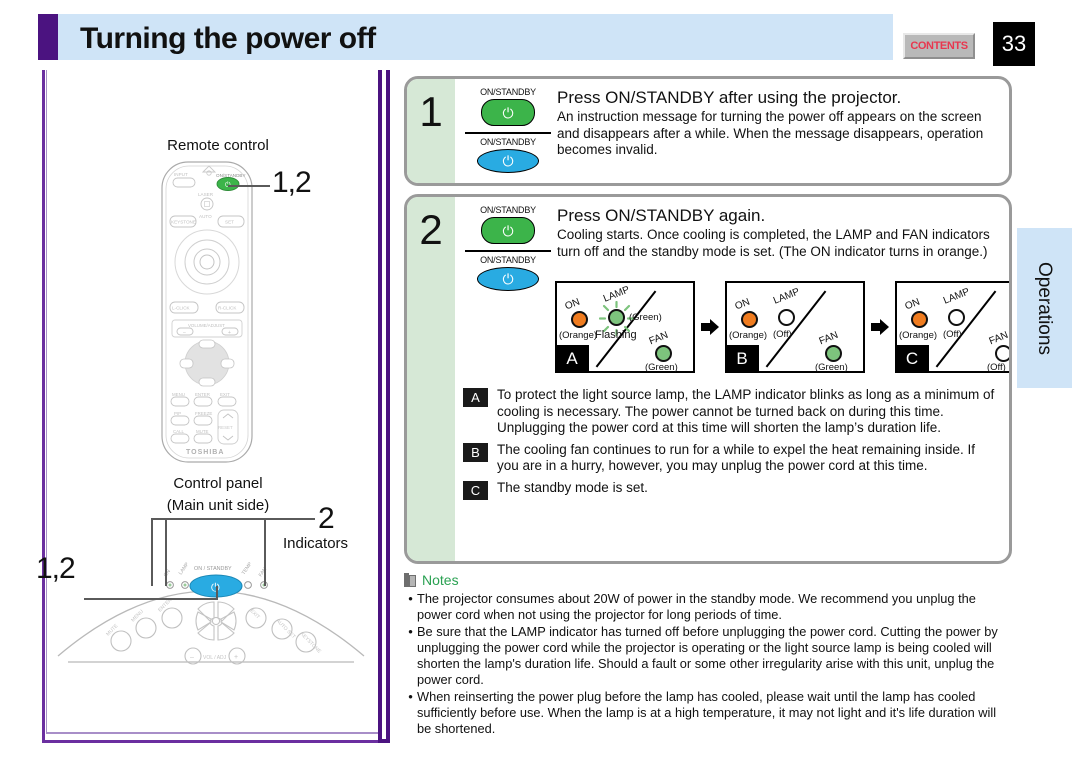 This screenshot has height=764, width=1080. Describe the element at coordinates (578, 335) in the screenshot. I see `diagram-a-on-state: (Orange)` at that location.